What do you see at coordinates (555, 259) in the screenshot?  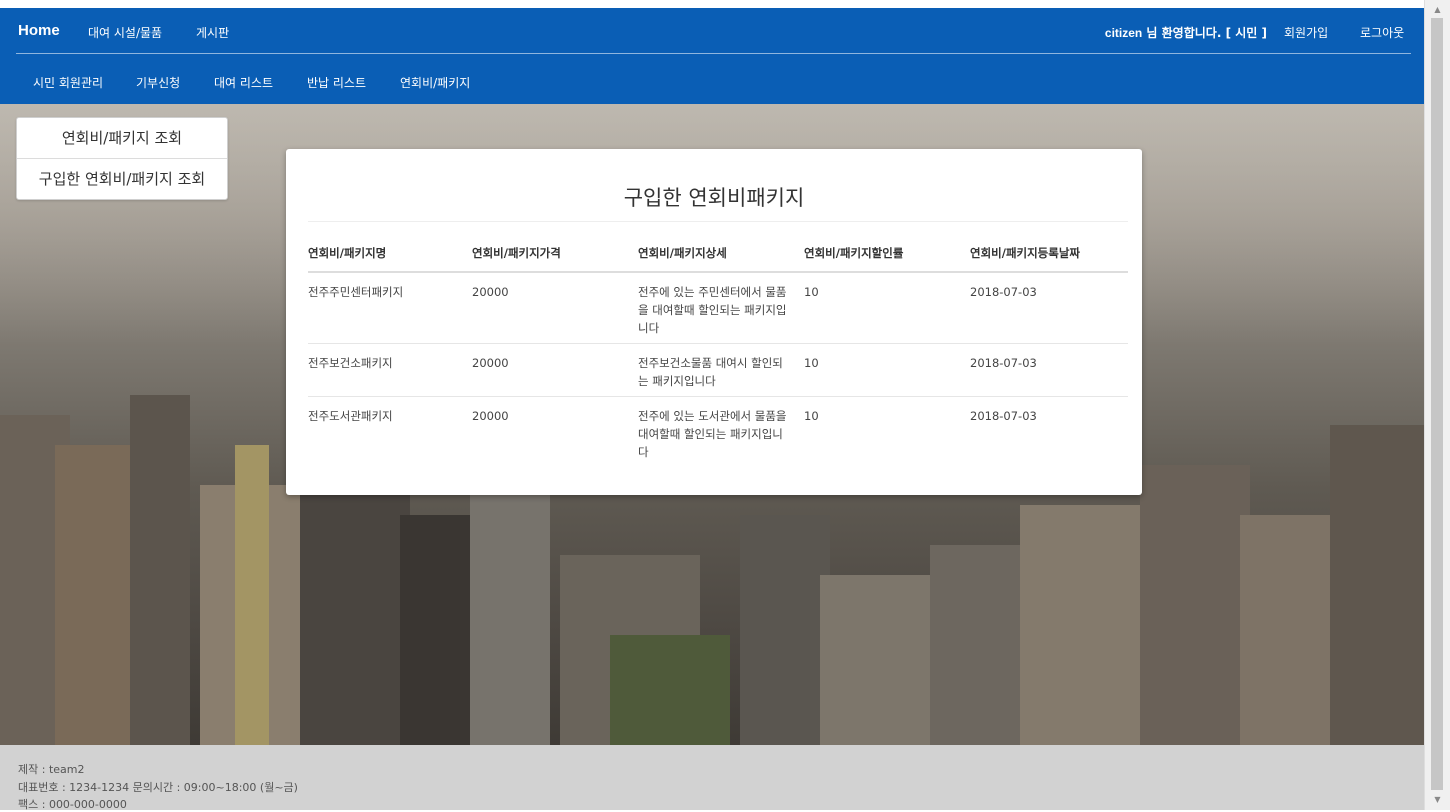 I see `header-price: 연회비/패키지가격` at bounding box center [555, 259].